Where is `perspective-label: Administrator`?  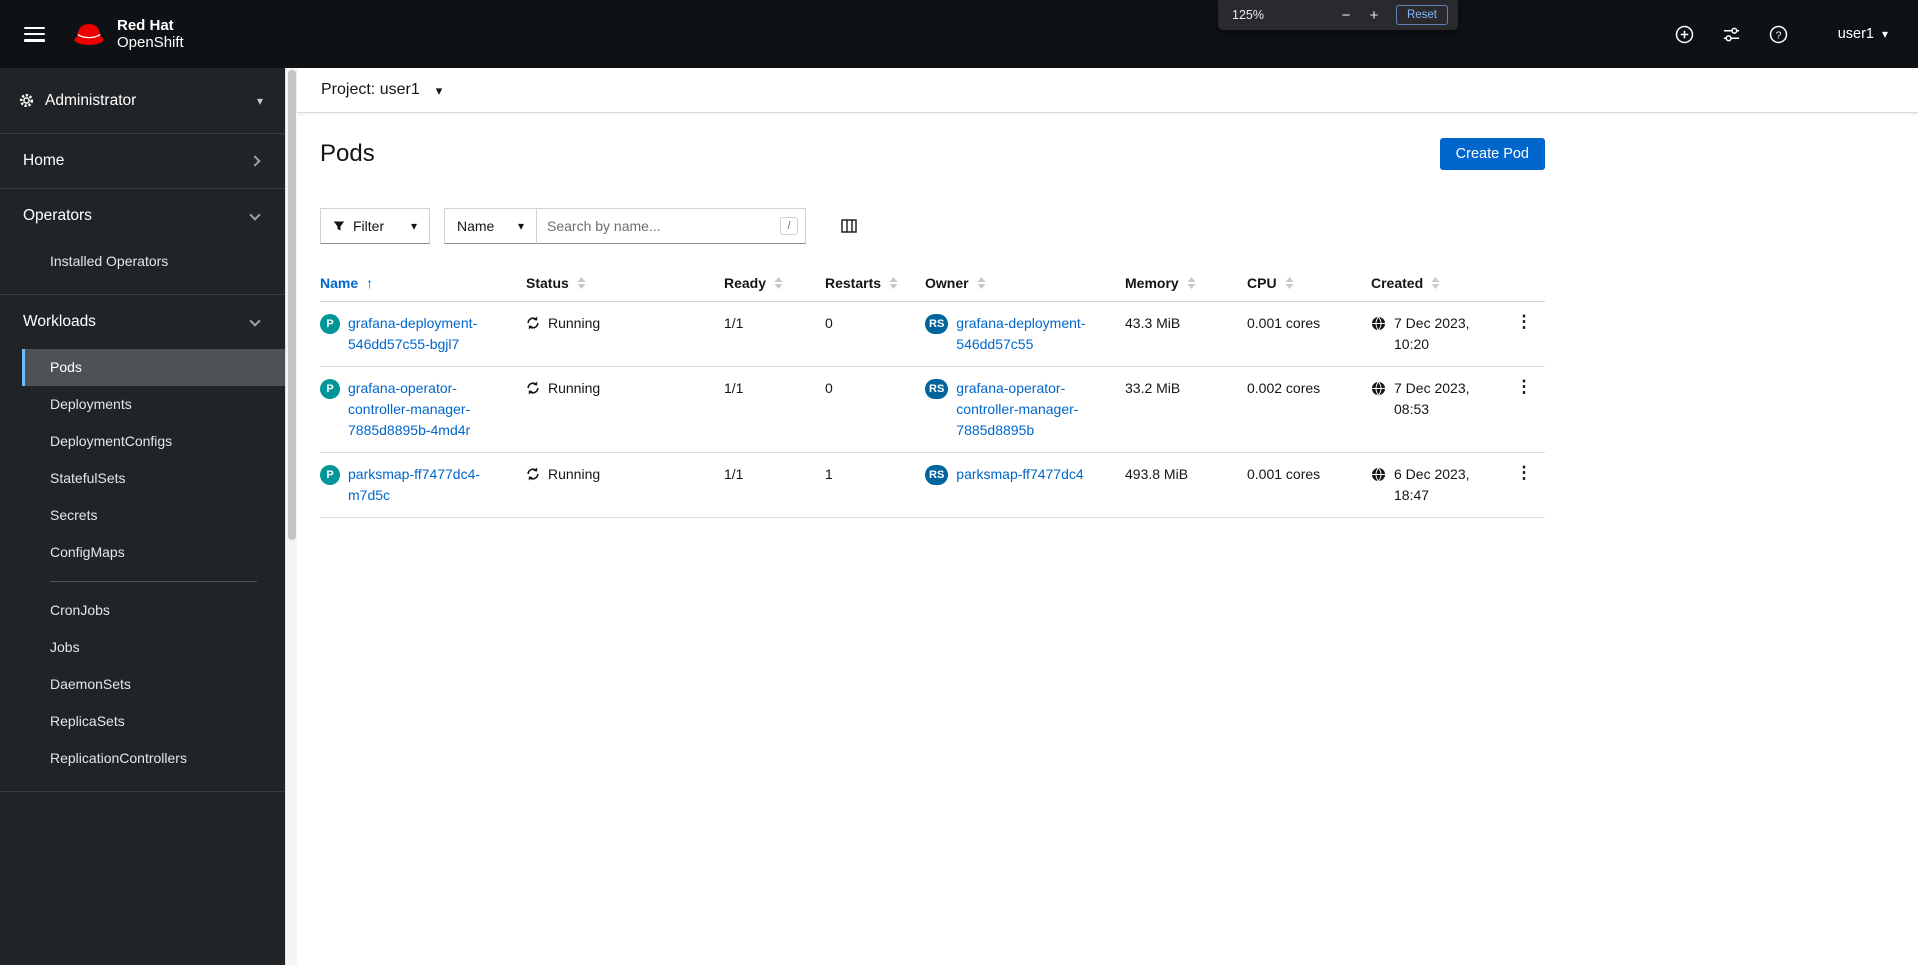
perspective-label: Administrator is located at coordinates (91, 100).